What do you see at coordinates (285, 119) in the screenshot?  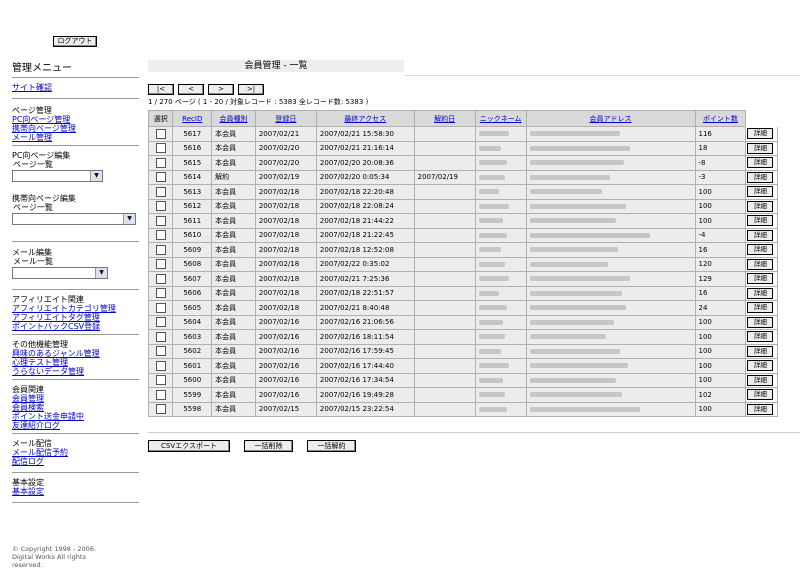 I see `sort-reg-link: 登録日` at bounding box center [285, 119].